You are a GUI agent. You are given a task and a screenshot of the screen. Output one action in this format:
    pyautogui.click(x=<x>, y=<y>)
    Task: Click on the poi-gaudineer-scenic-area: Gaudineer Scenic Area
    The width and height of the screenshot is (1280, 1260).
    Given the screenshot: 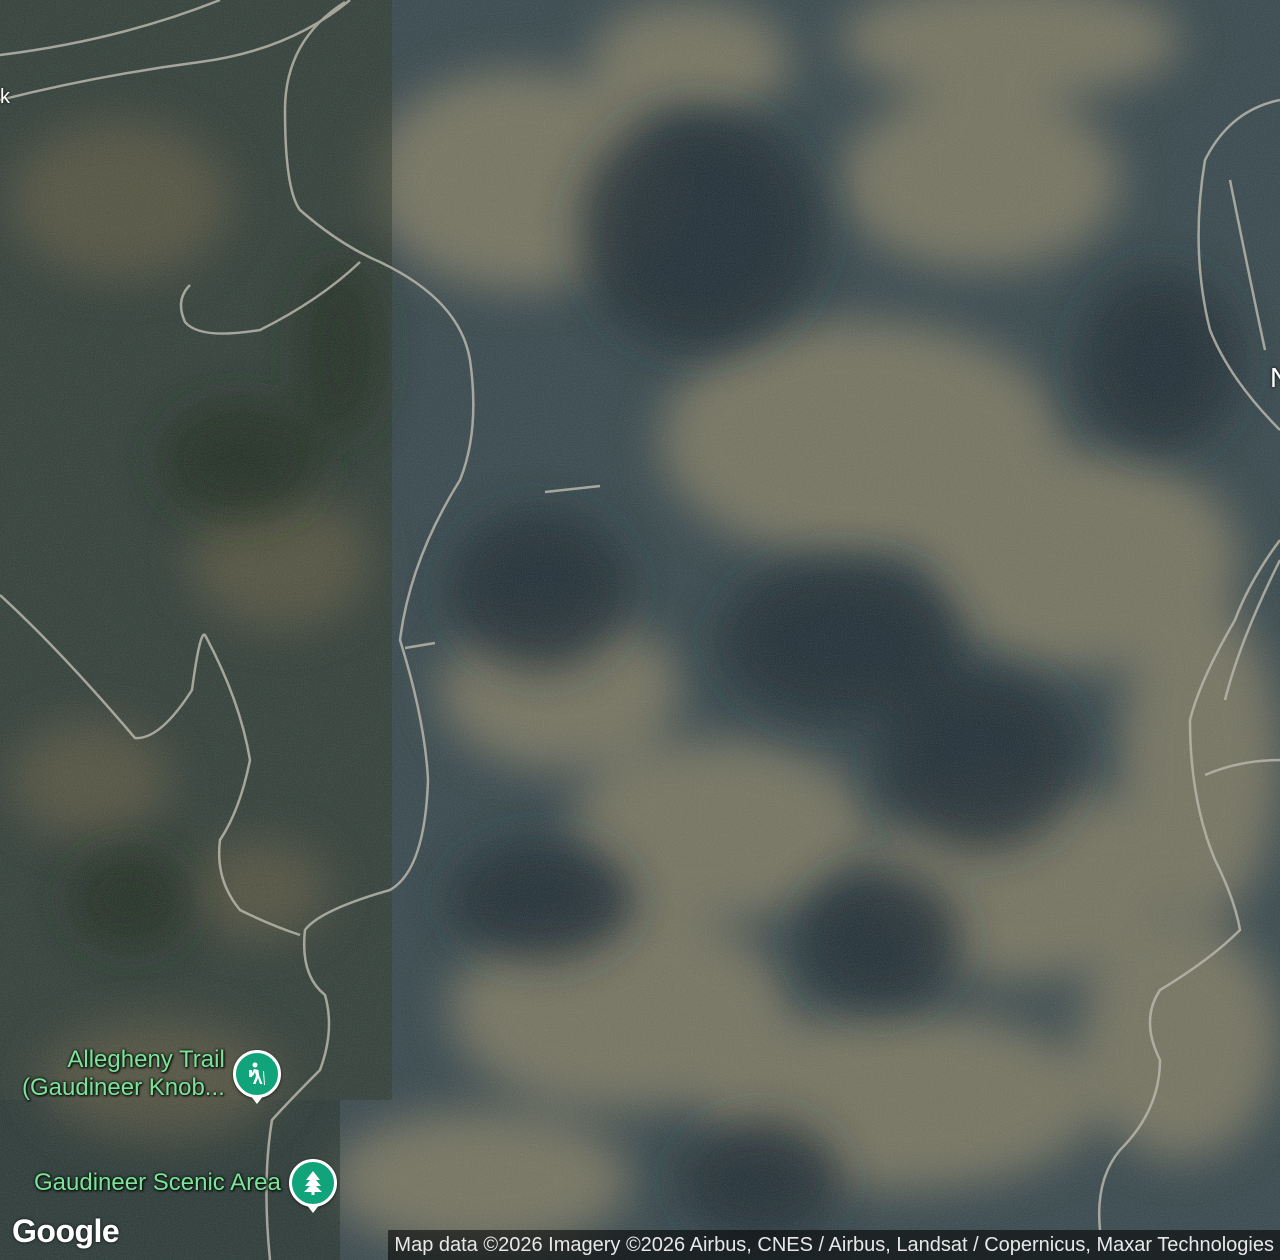 What is the action you would take?
    pyautogui.click(x=185, y=1183)
    